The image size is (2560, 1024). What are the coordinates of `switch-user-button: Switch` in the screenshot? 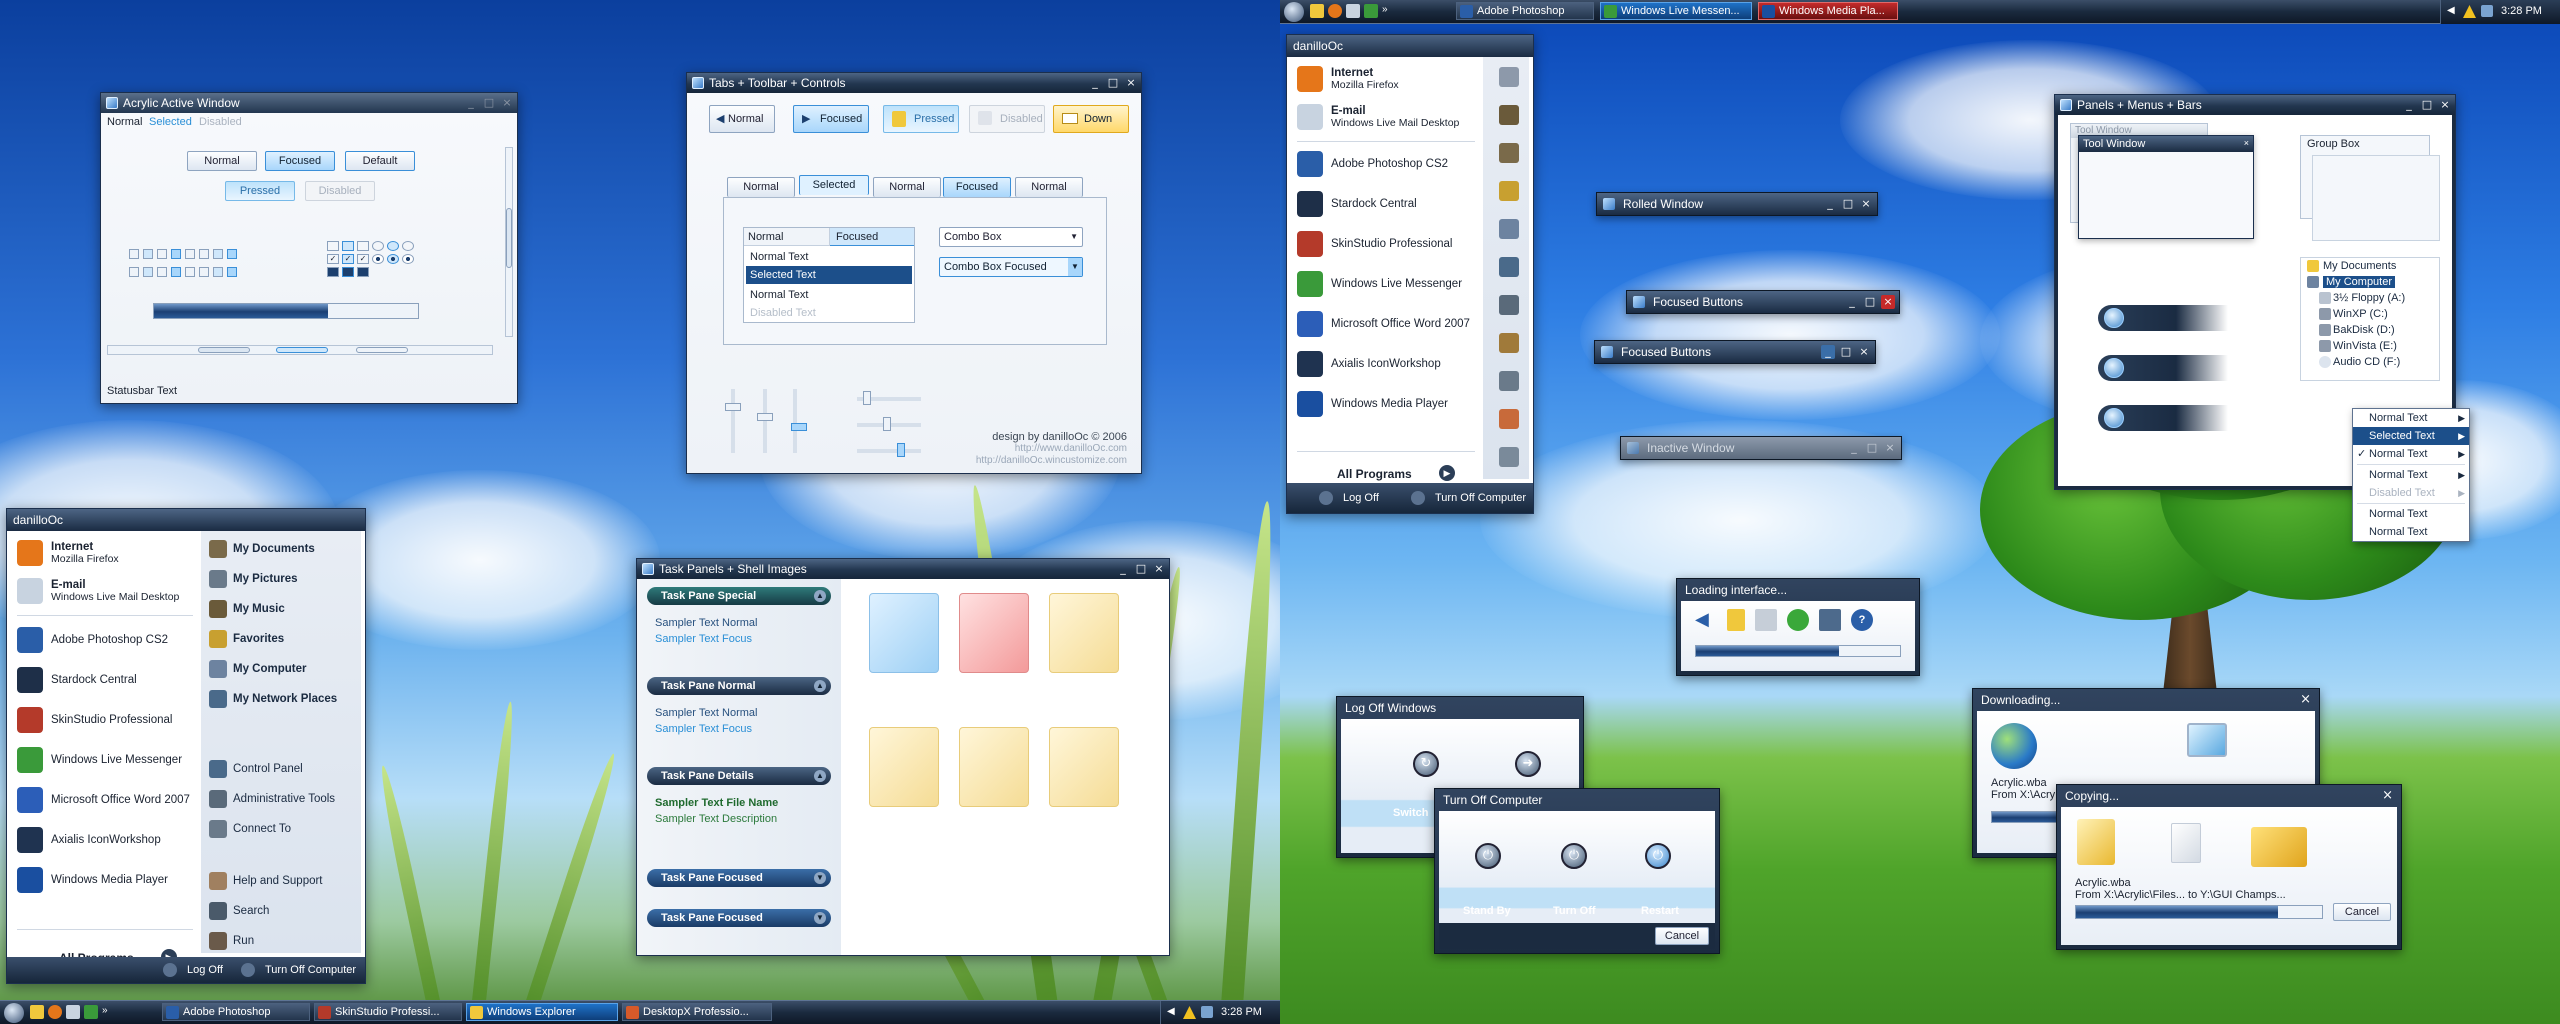 It's located at (1410, 813).